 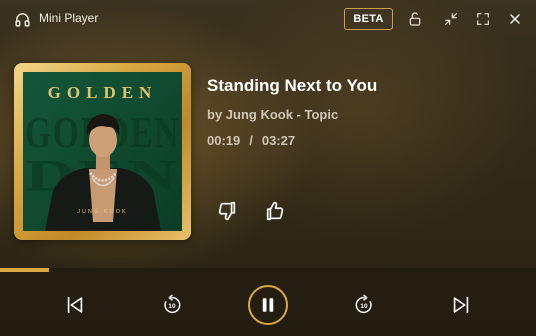 What do you see at coordinates (272, 114) in the screenshot?
I see `track-artist: by Jung Kook - Topic` at bounding box center [272, 114].